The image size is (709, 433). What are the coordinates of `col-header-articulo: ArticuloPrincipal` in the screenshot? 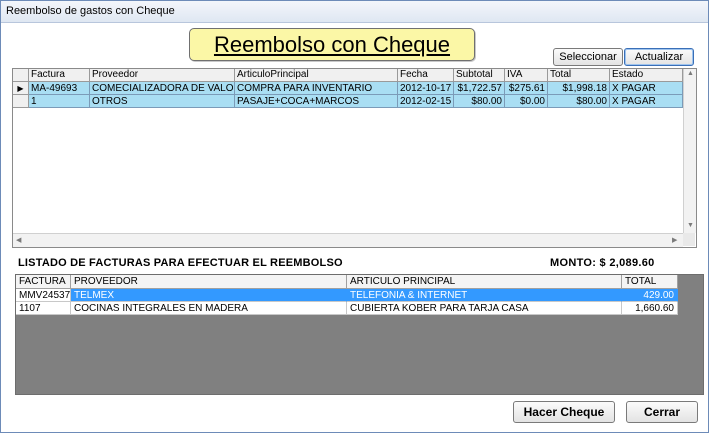 It's located at (316, 75).